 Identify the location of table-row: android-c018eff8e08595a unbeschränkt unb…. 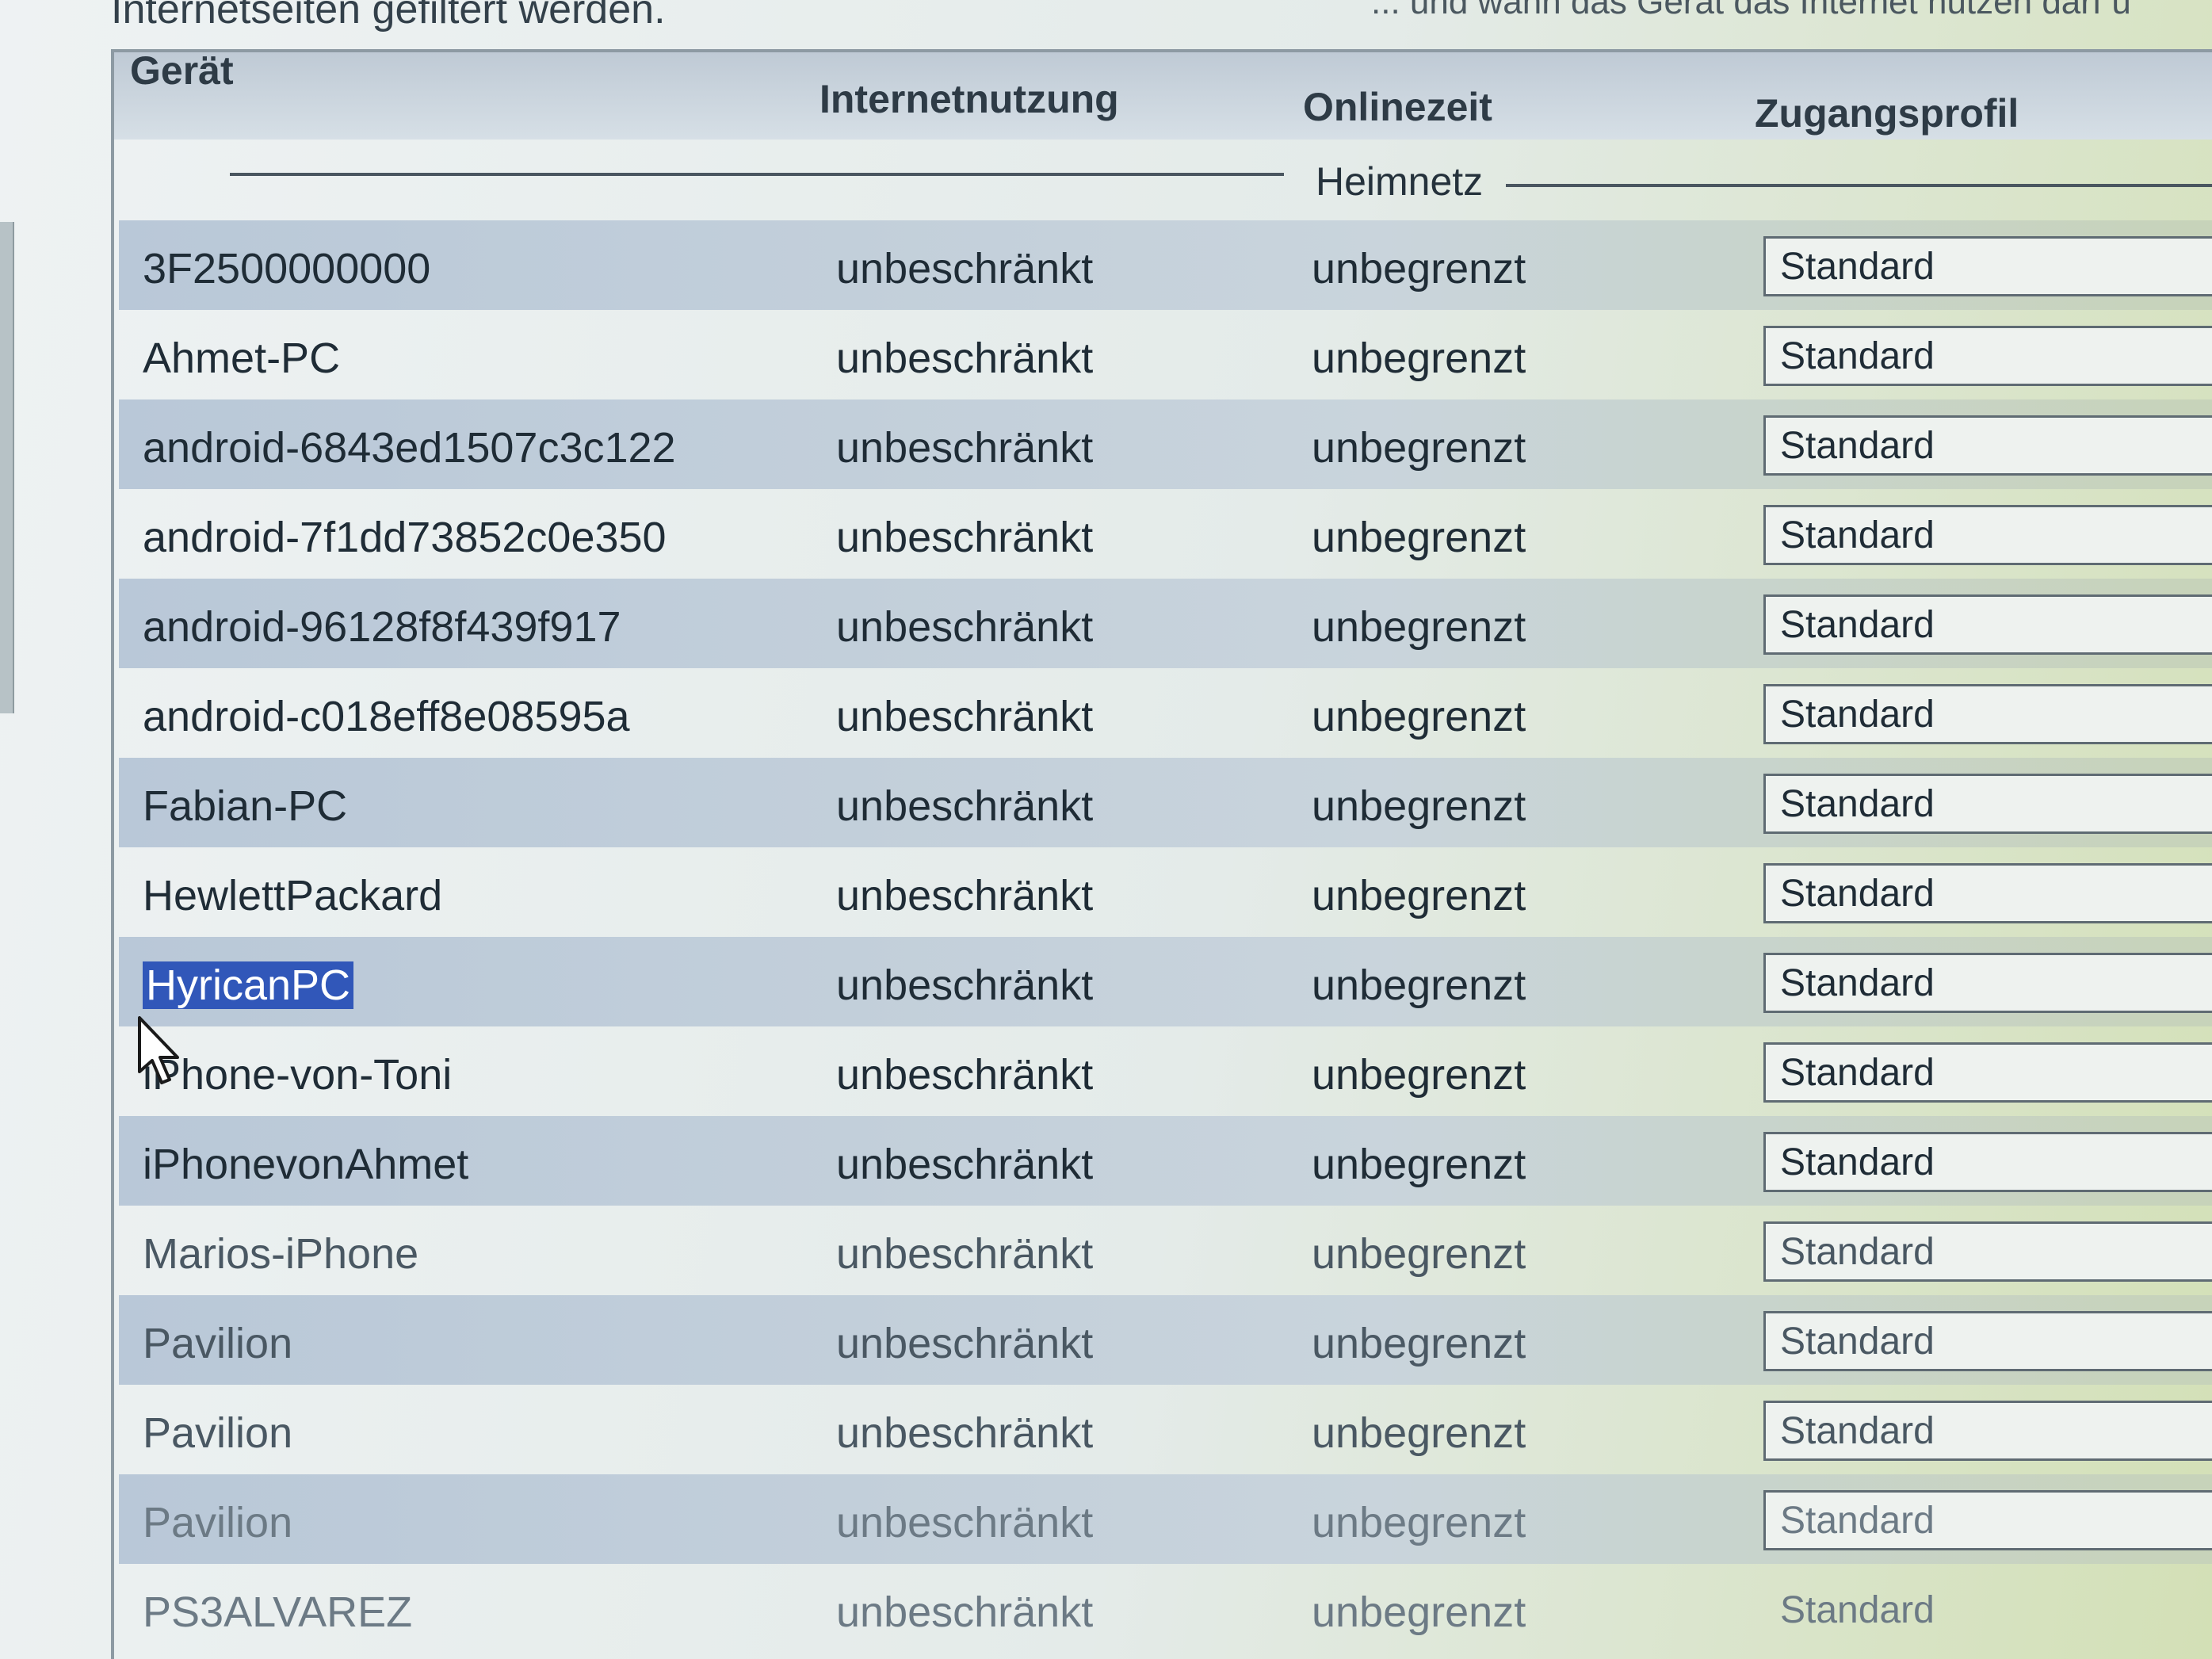
(1165, 713).